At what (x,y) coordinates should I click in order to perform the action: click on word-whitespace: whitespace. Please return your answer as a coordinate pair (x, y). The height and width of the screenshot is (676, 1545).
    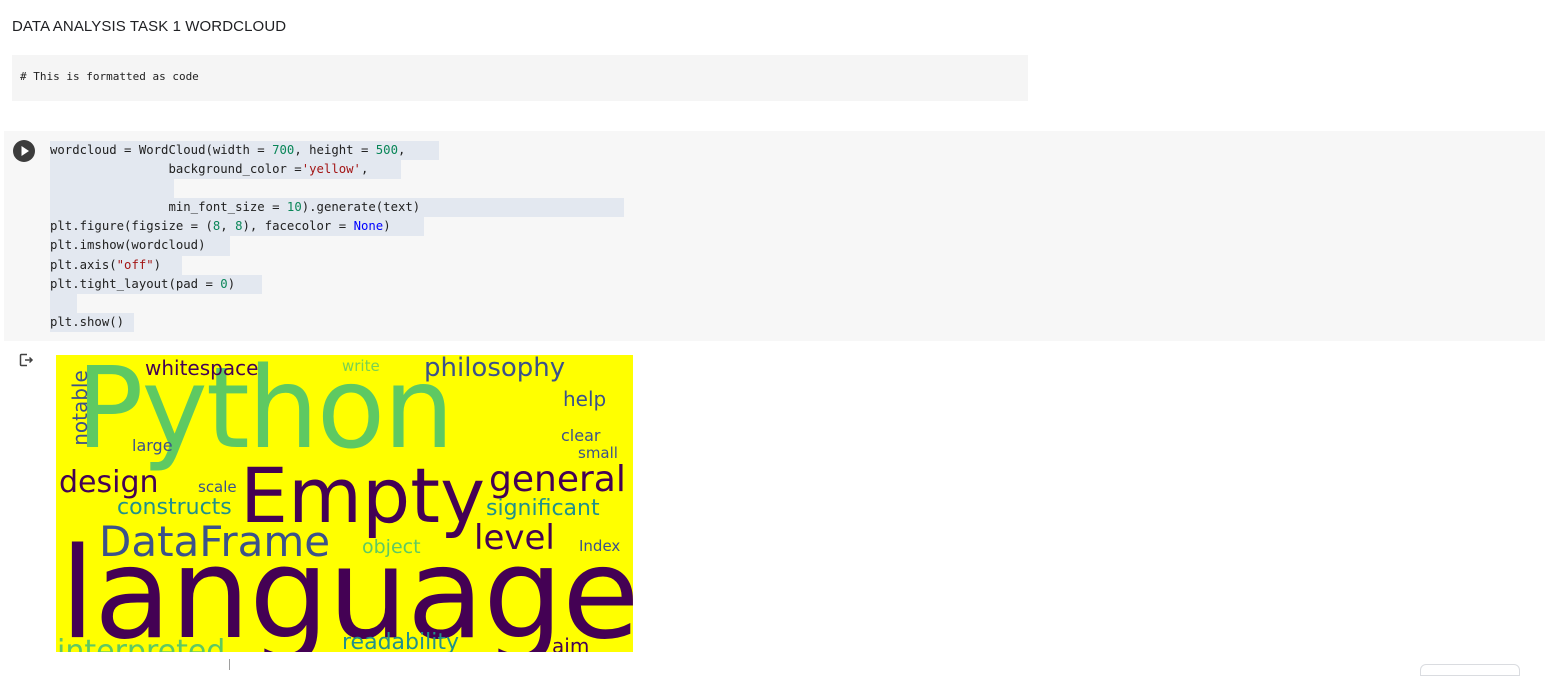
    Looking at the image, I should click on (202, 368).